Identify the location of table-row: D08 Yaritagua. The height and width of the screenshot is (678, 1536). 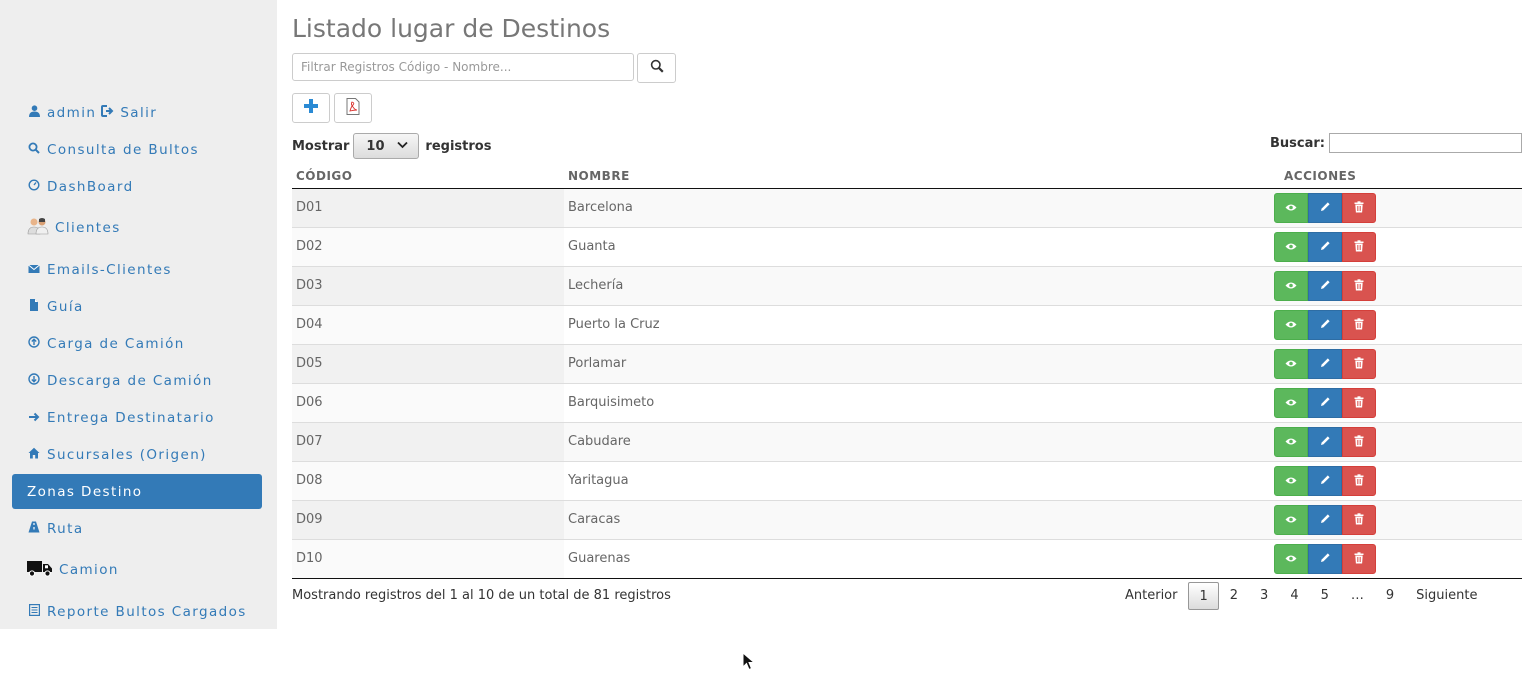
(907, 481).